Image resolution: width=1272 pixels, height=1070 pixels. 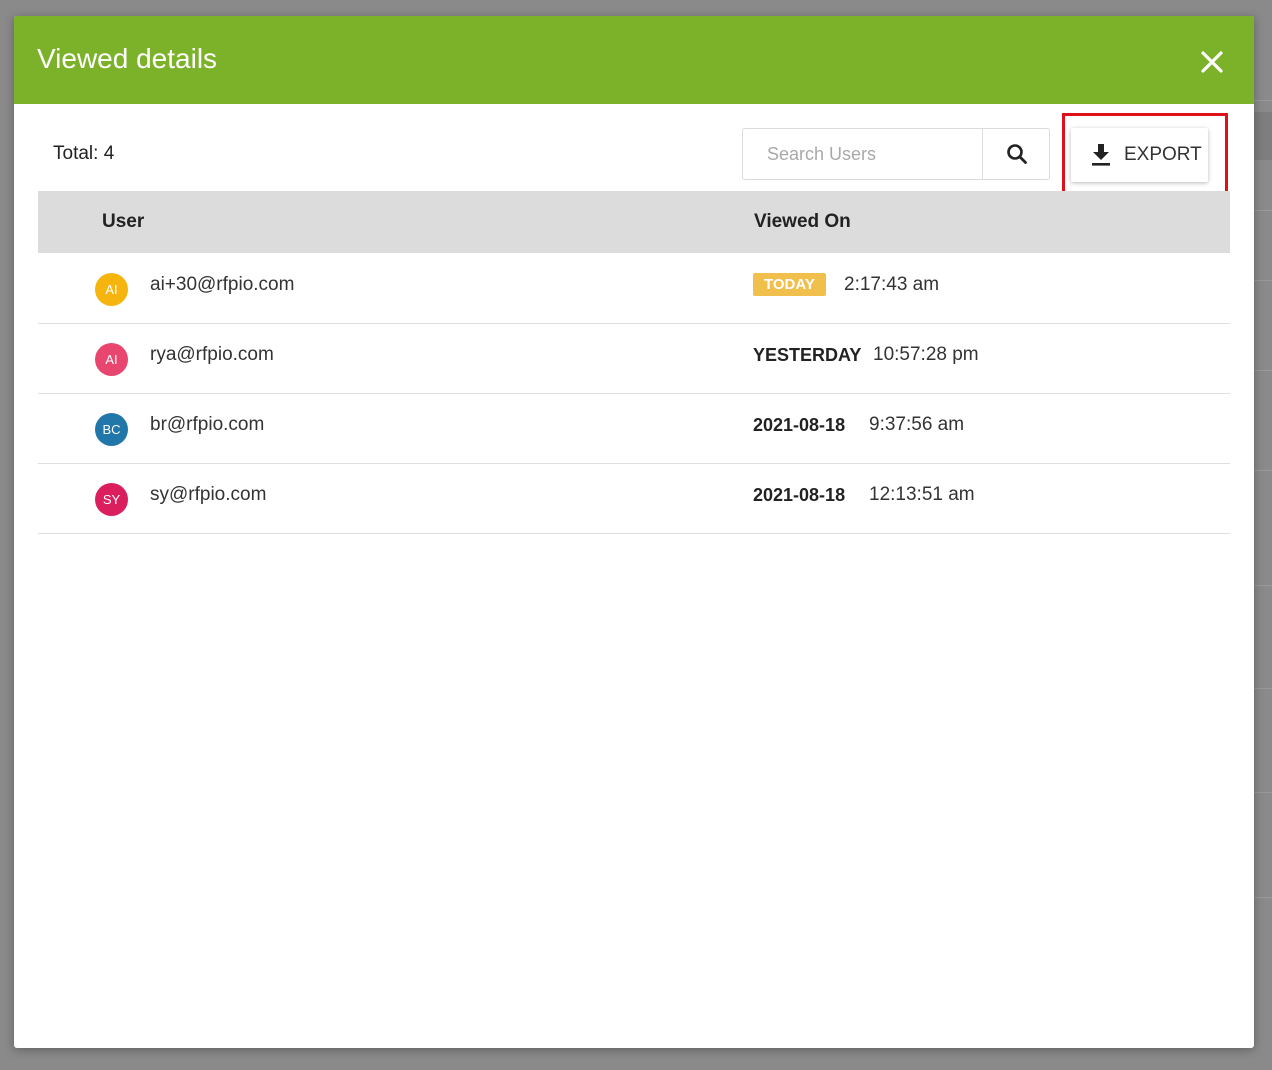 I want to click on table-row: AI ai+30@rfpio.com TODAY 2:17:43 am, so click(x=634, y=288).